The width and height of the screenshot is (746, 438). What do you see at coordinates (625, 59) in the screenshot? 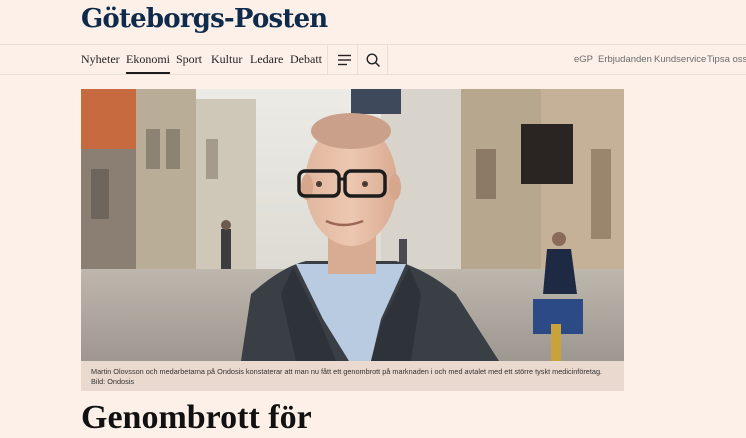
I see `link-erbjudanden: Erbjudanden` at bounding box center [625, 59].